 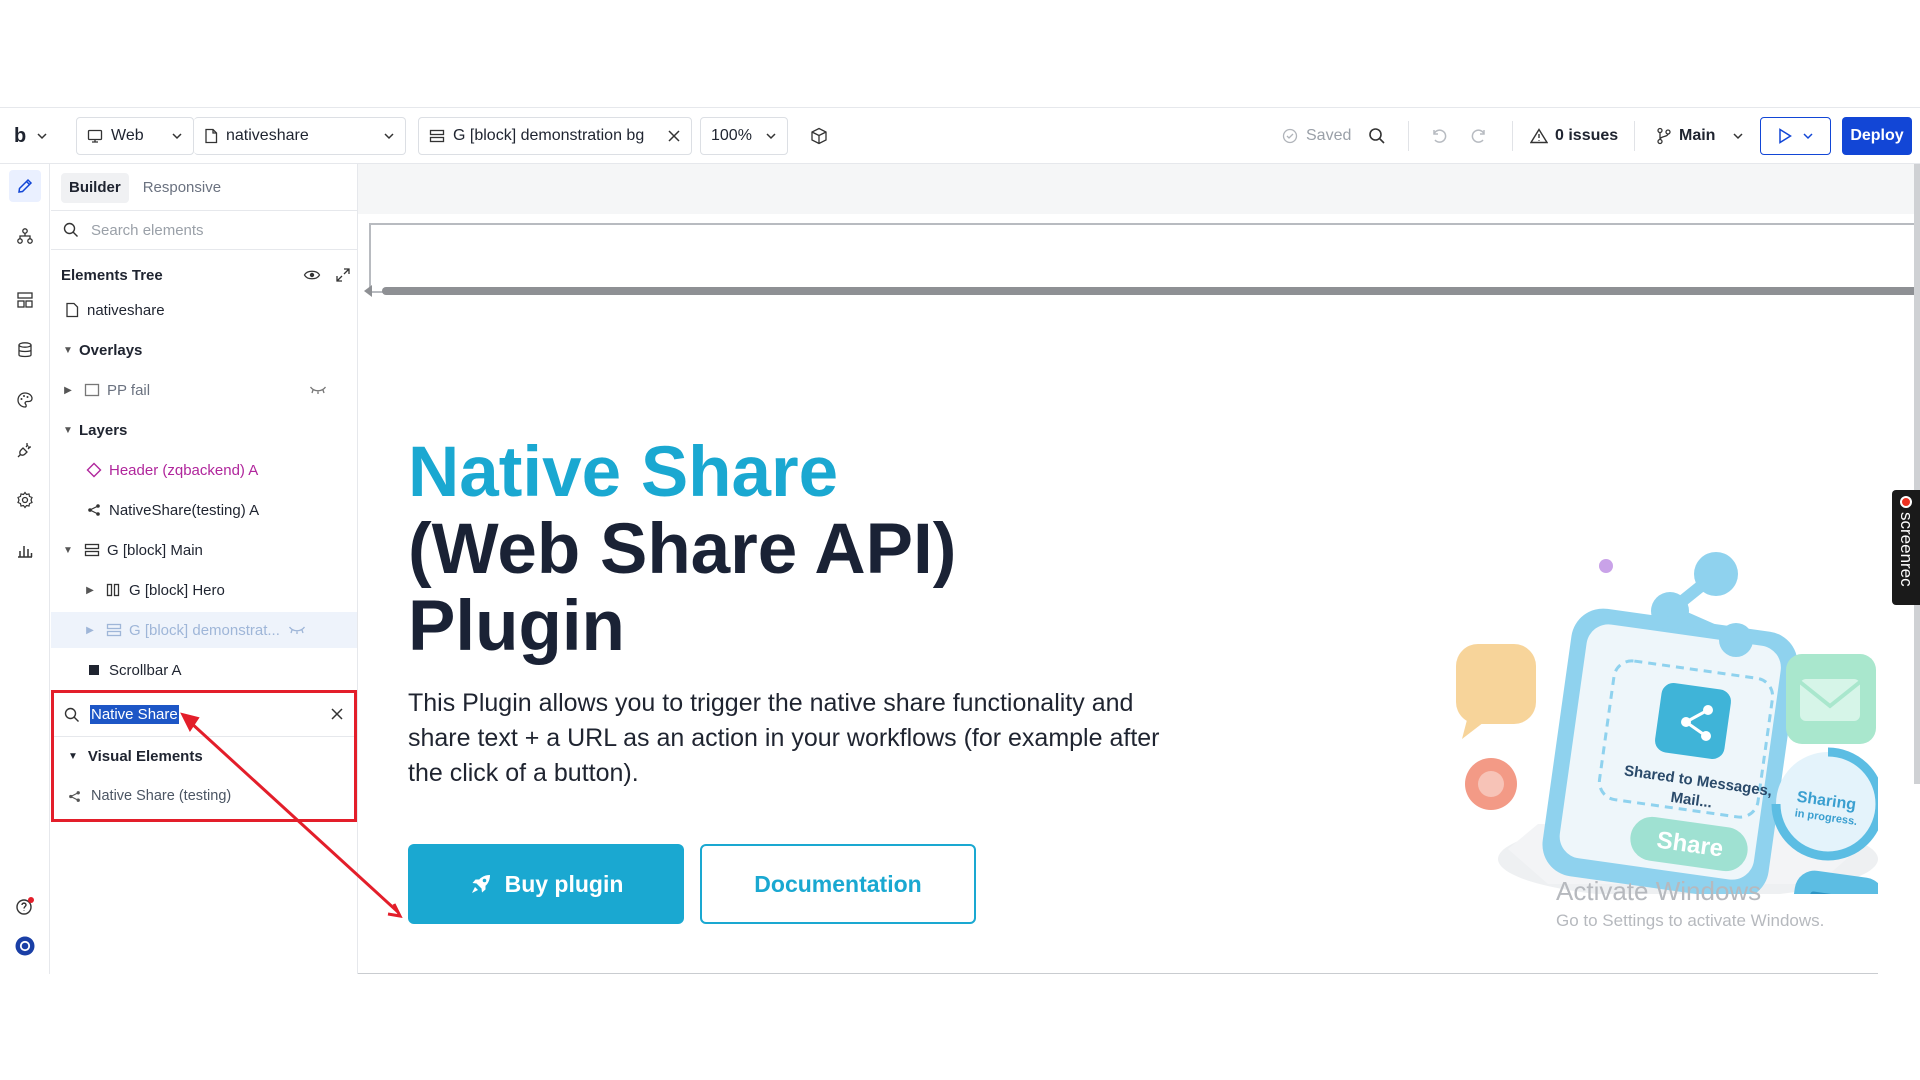 What do you see at coordinates (1785, 136) in the screenshot?
I see `play-icon` at bounding box center [1785, 136].